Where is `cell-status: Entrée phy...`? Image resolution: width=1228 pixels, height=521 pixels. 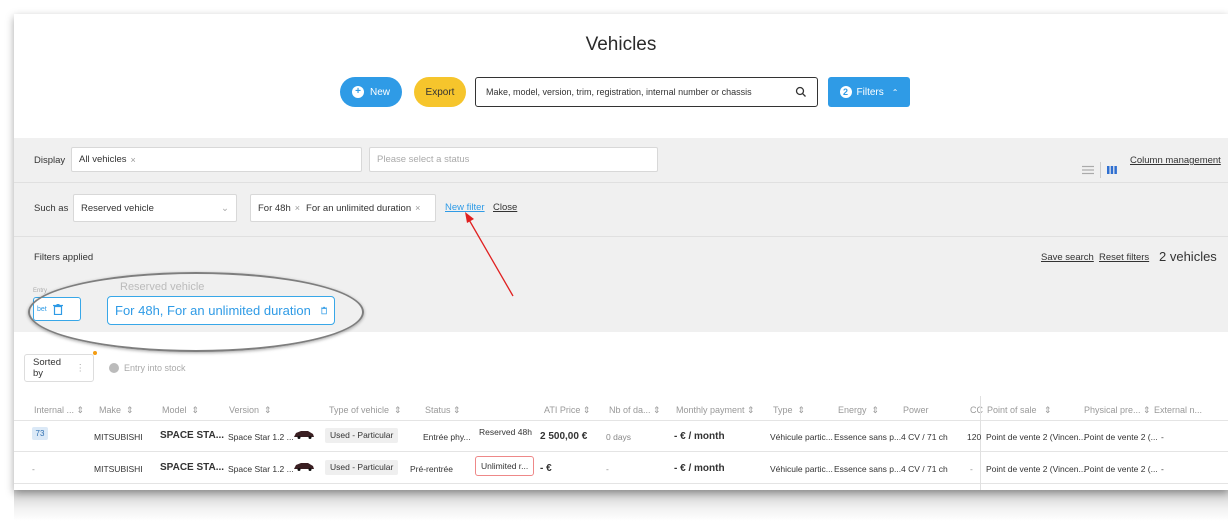 cell-status: Entrée phy... is located at coordinates (447, 437).